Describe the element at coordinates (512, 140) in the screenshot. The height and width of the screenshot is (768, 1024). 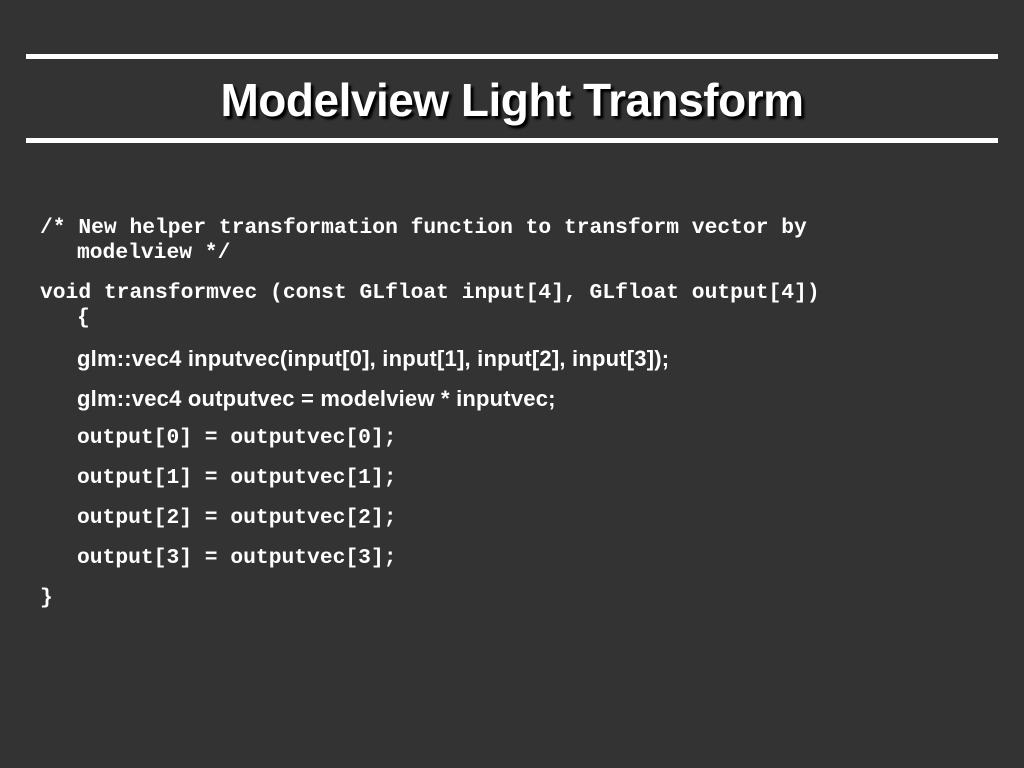
I see `title-bottom-rule` at that location.